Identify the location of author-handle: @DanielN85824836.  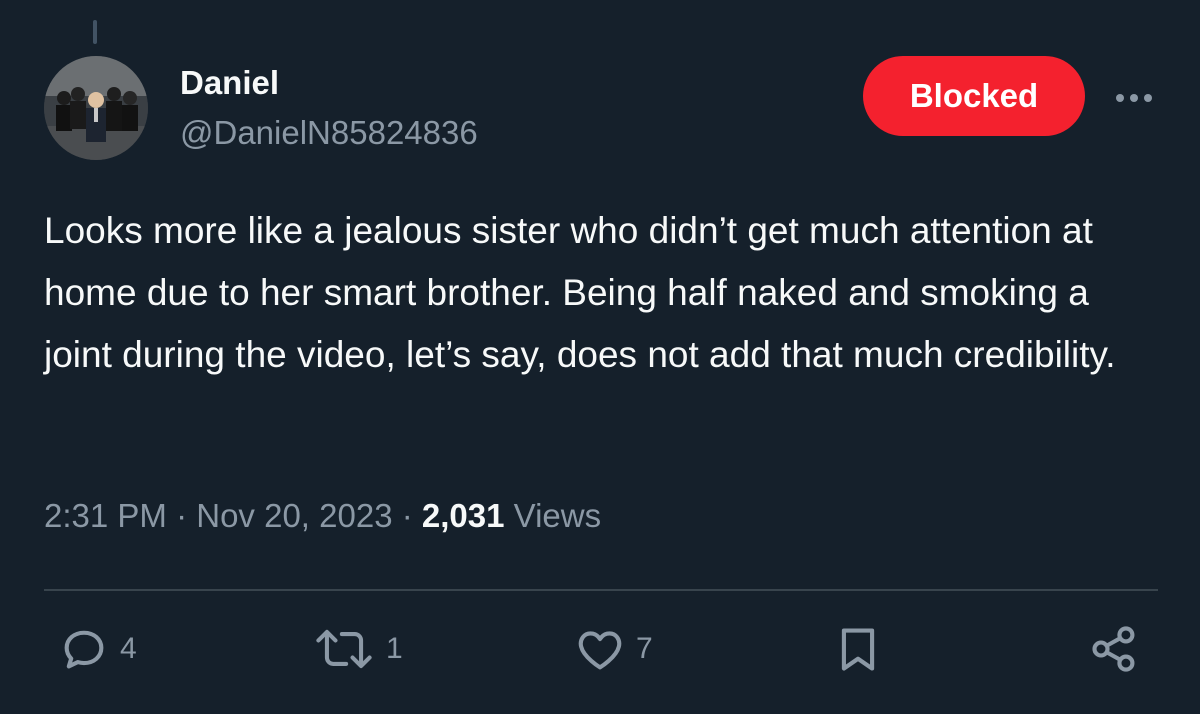
(329, 133).